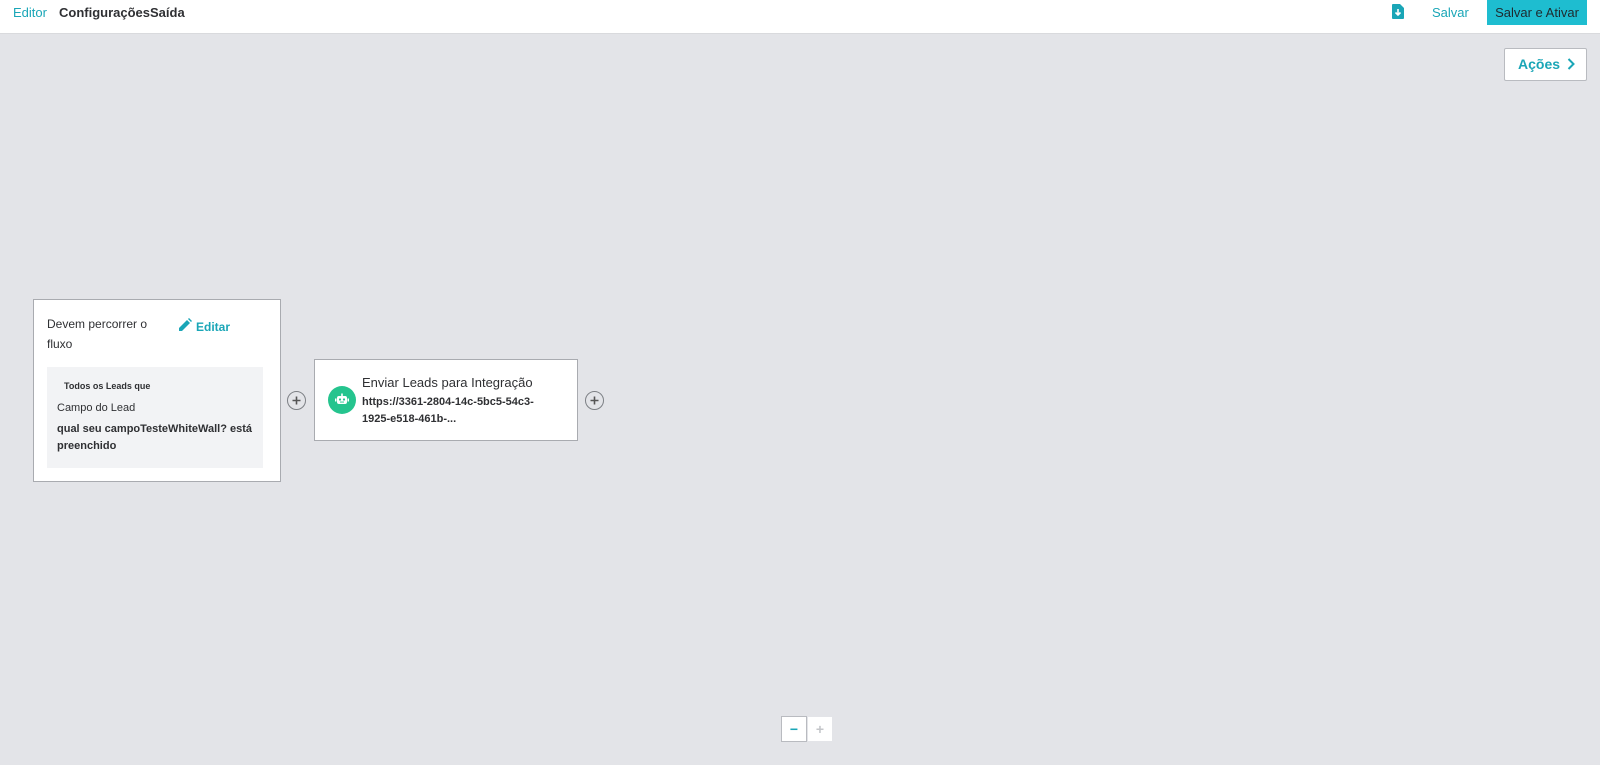  What do you see at coordinates (104, 13) in the screenshot?
I see `tab-configuracoes: Configurações` at bounding box center [104, 13].